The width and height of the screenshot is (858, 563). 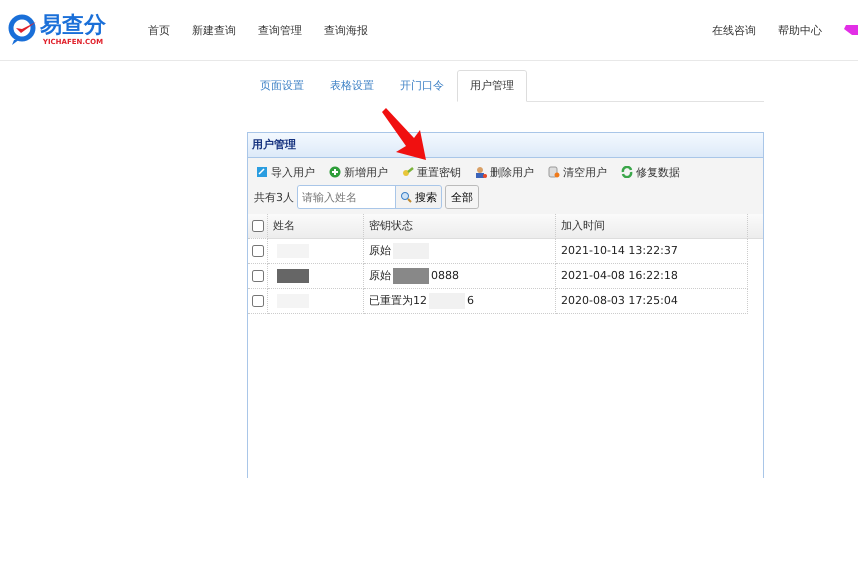 What do you see at coordinates (358, 172) in the screenshot?
I see `toolbar-button: 新增用户` at bounding box center [358, 172].